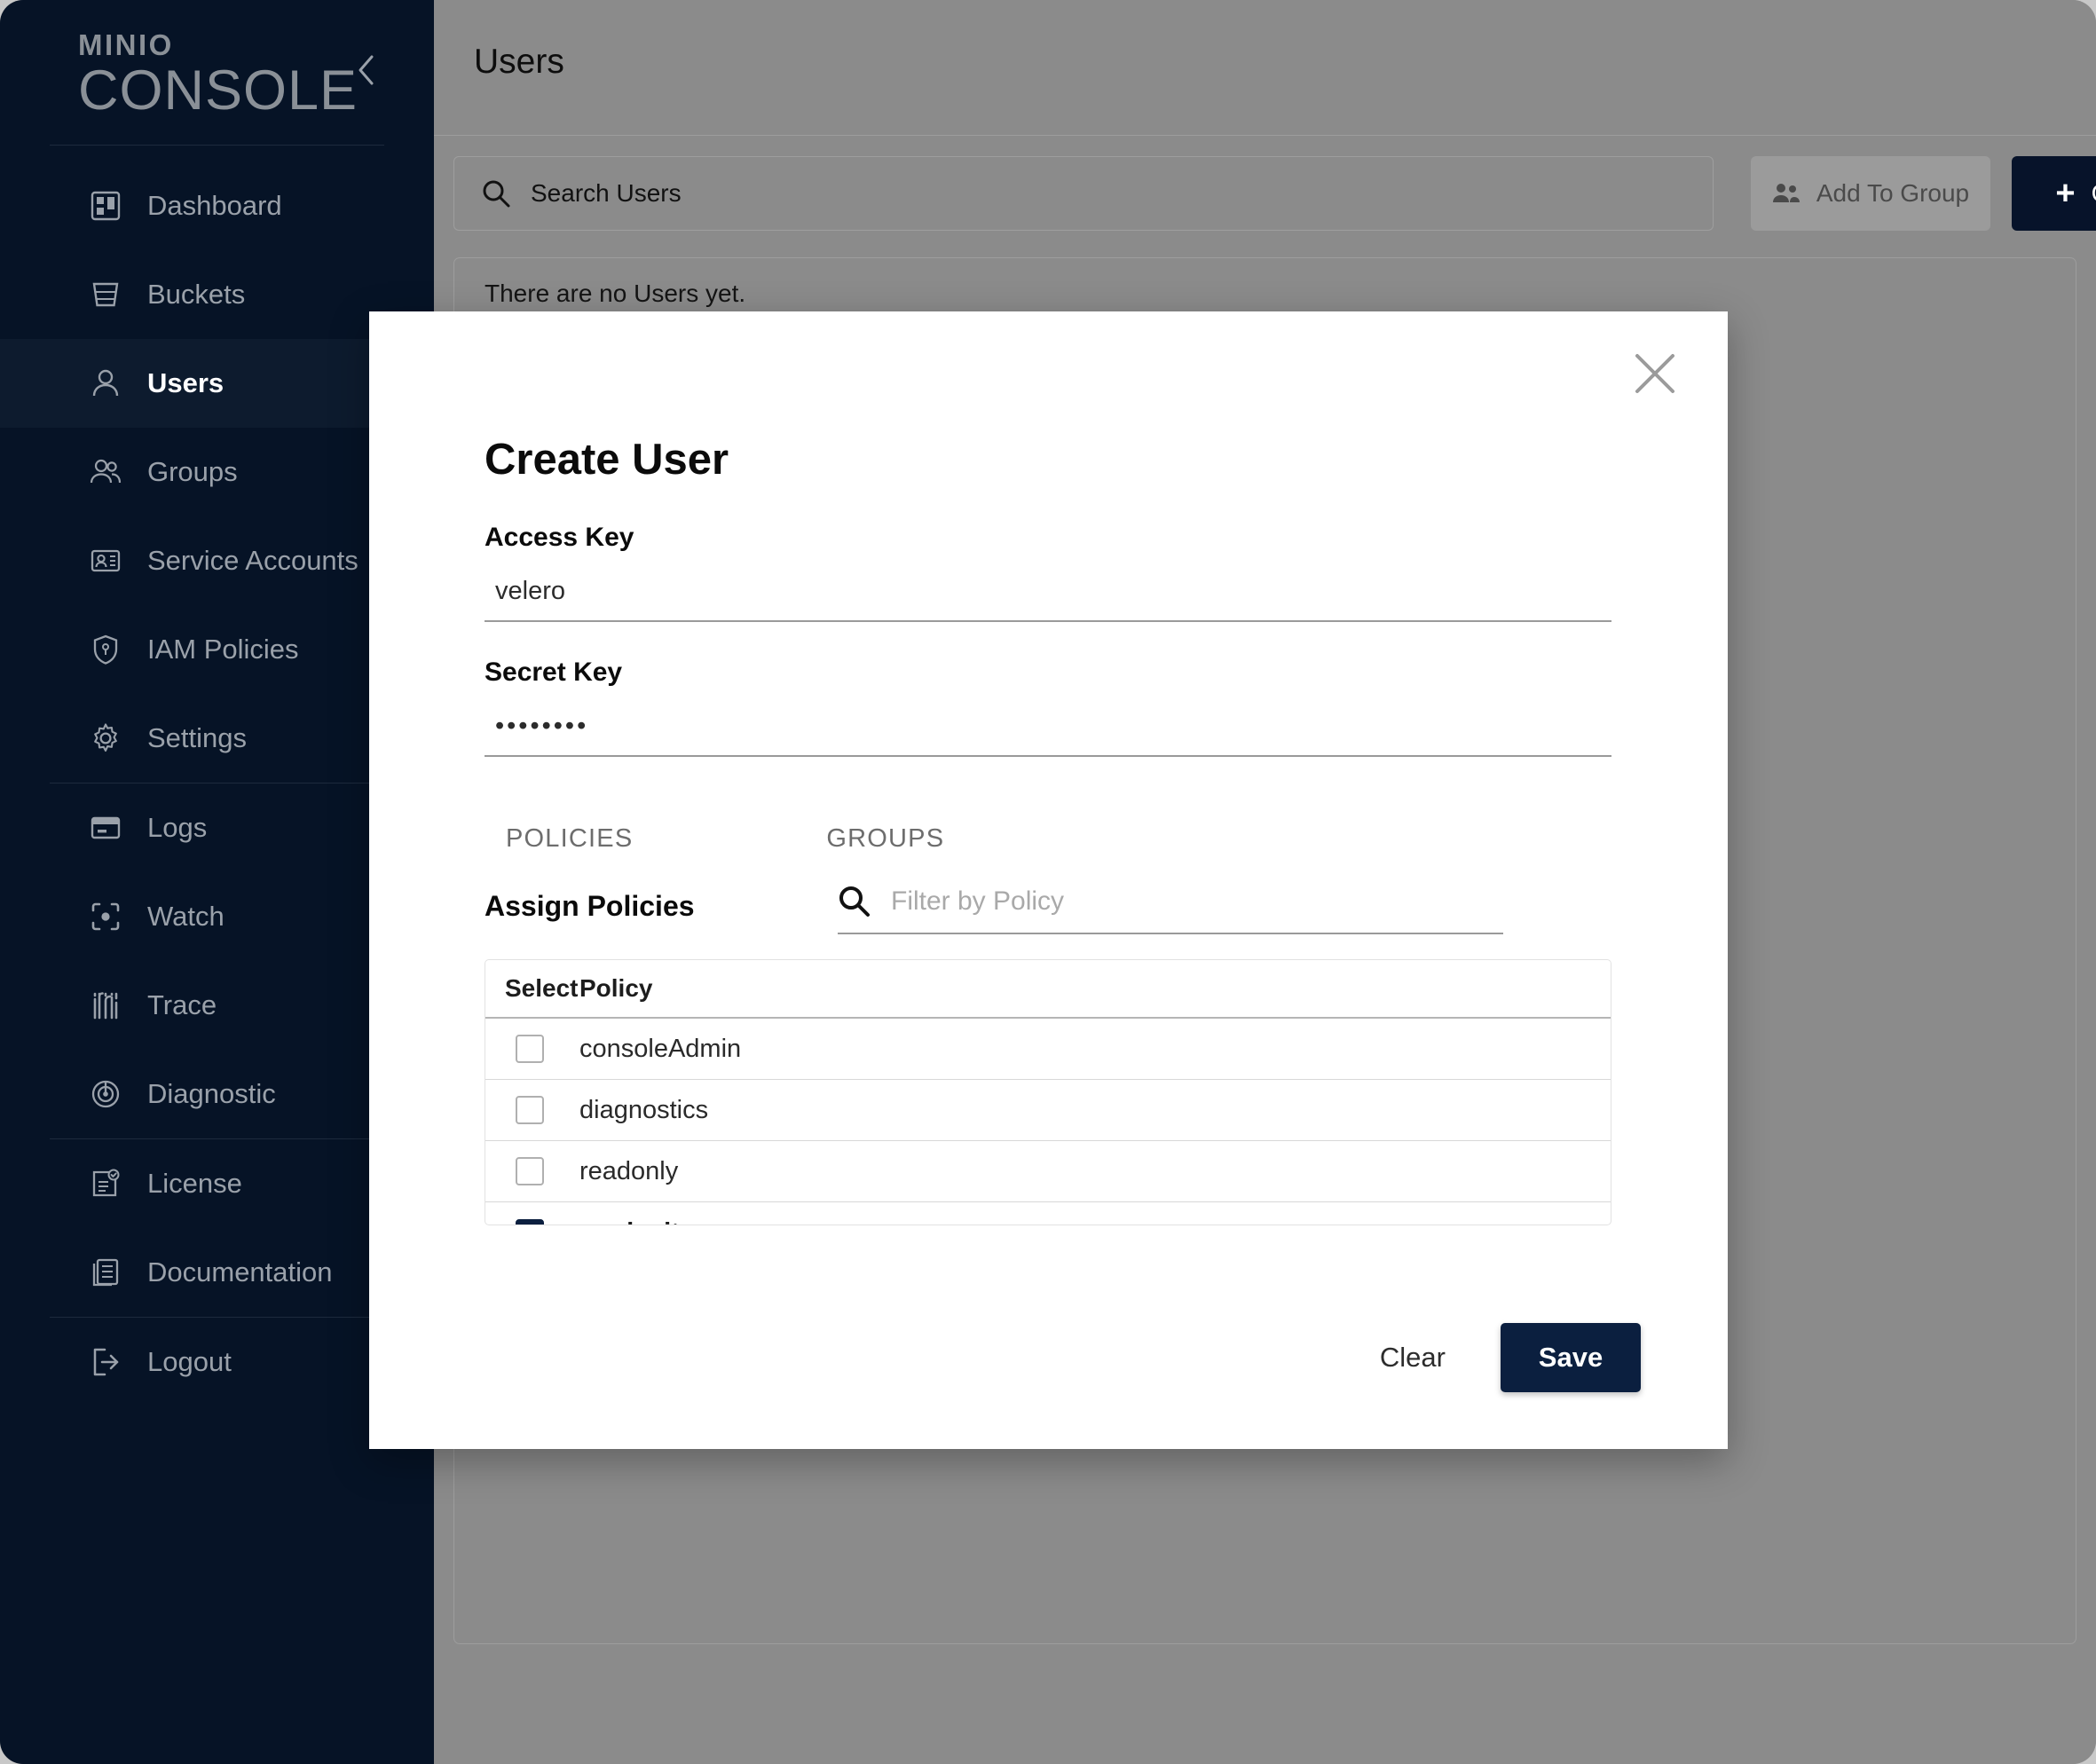 The height and width of the screenshot is (1764, 2096). Describe the element at coordinates (2094, 194) in the screenshot. I see `create-user-label: Create User` at that location.